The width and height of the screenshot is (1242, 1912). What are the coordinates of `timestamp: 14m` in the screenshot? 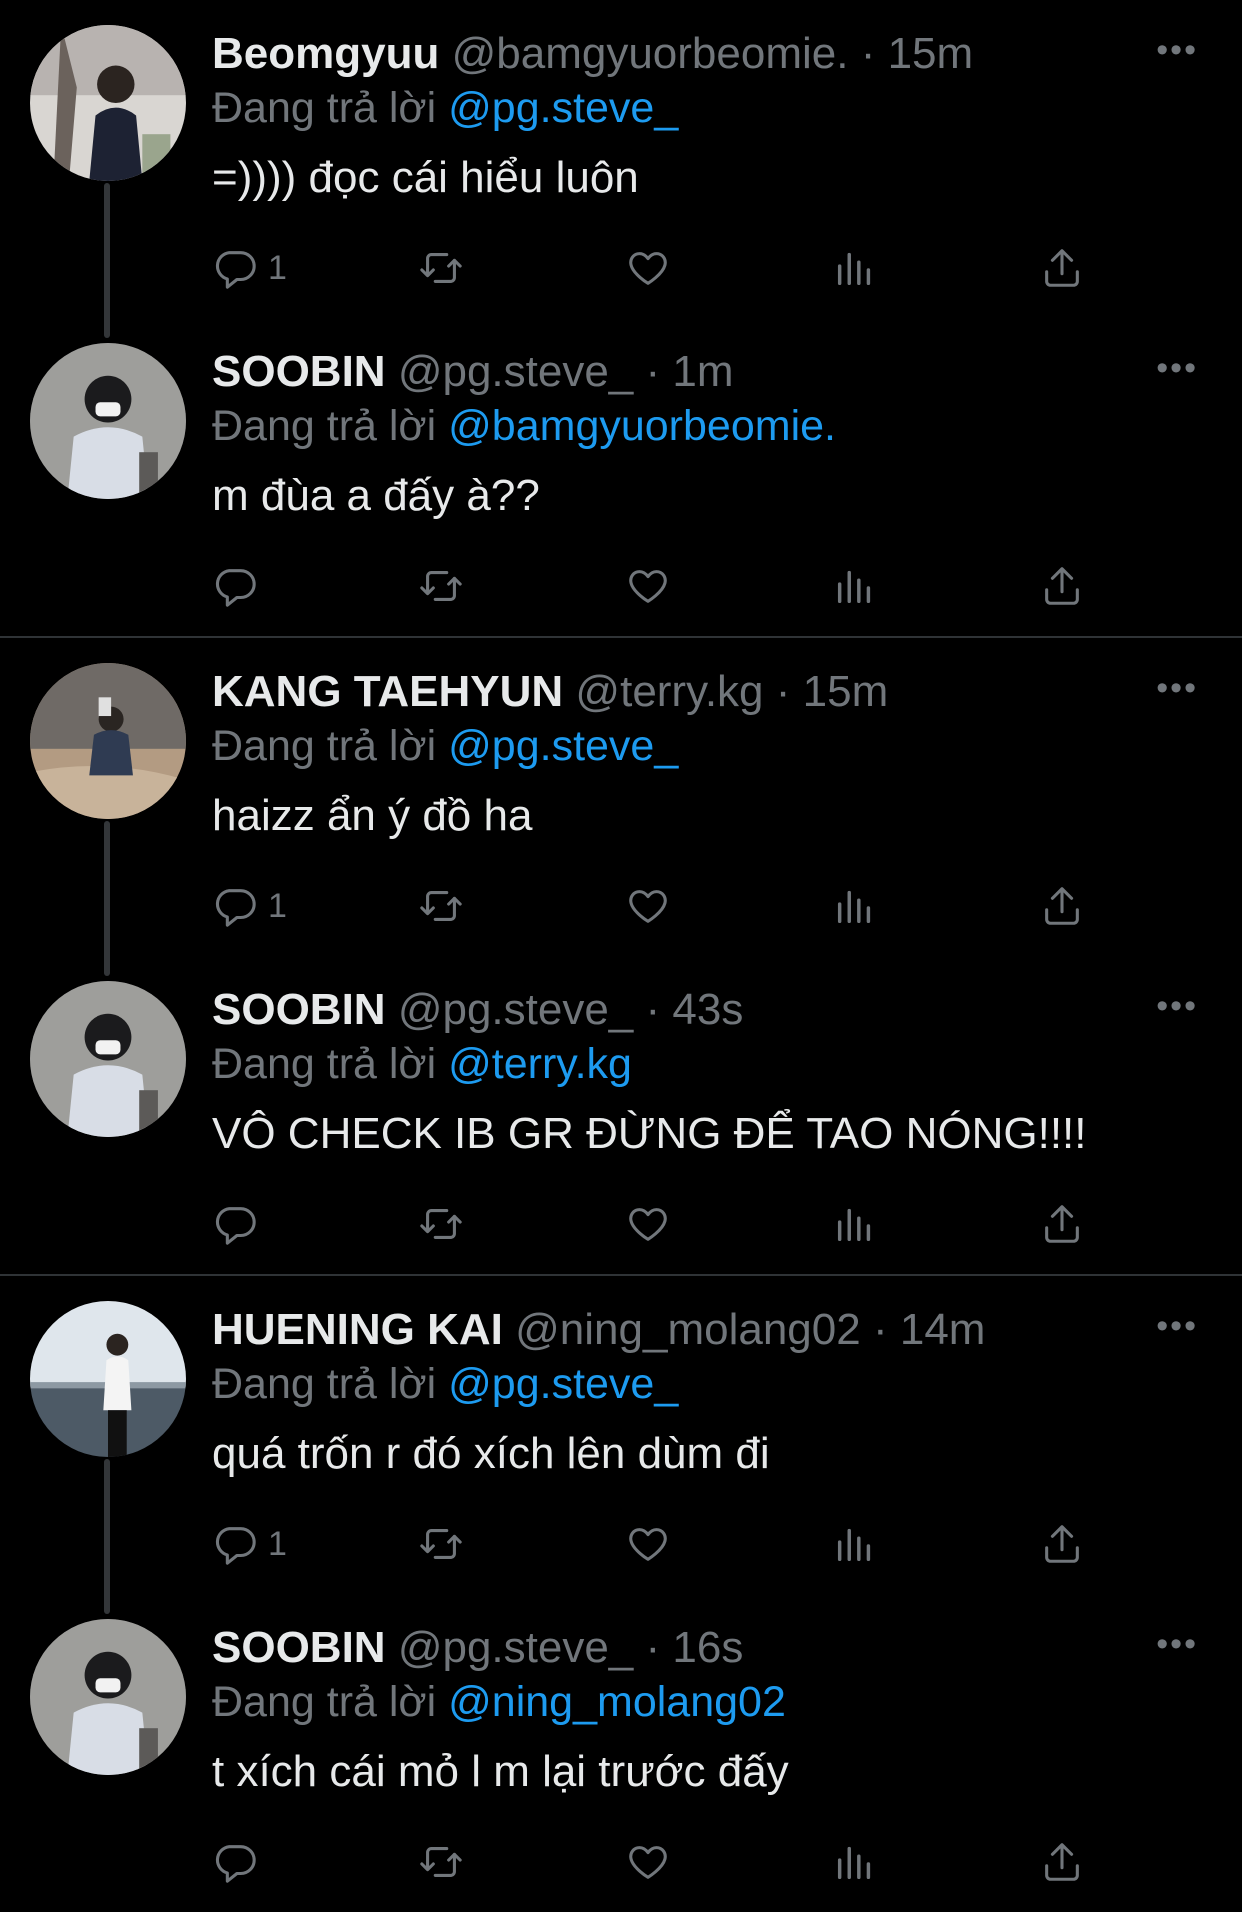 It's located at (943, 1329).